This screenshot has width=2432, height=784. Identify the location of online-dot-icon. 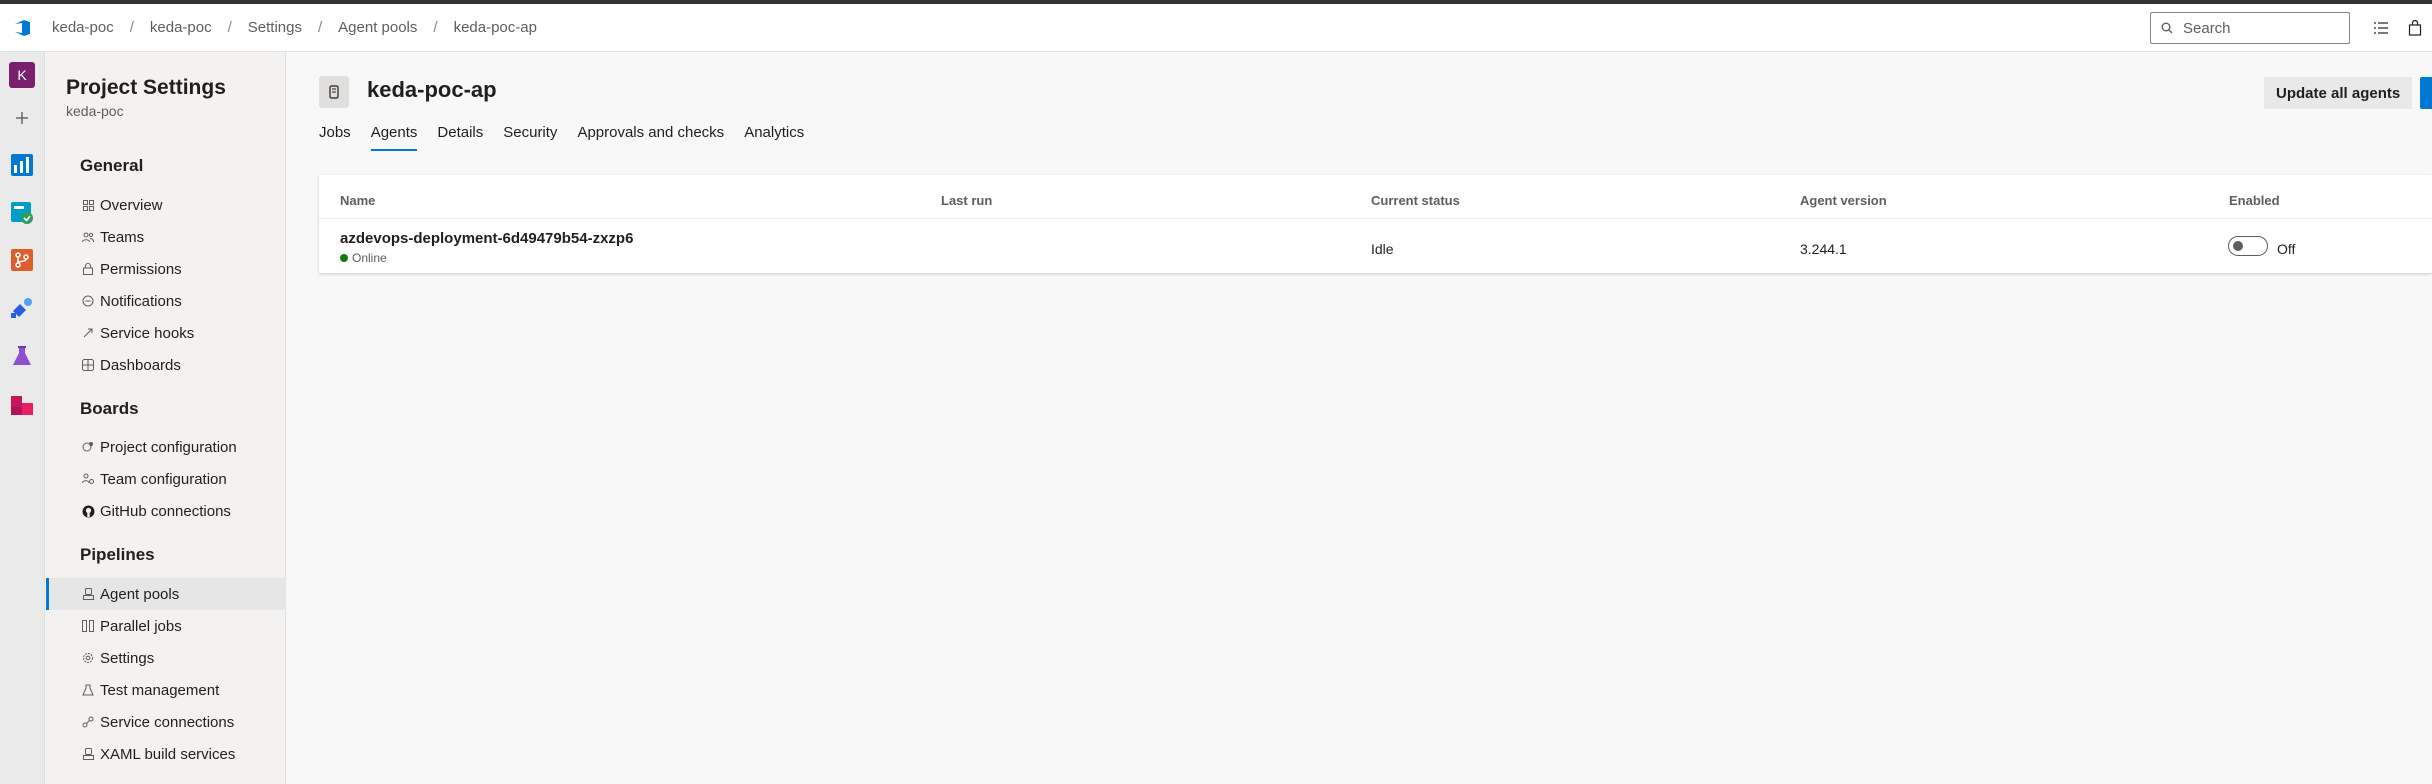
(344, 258).